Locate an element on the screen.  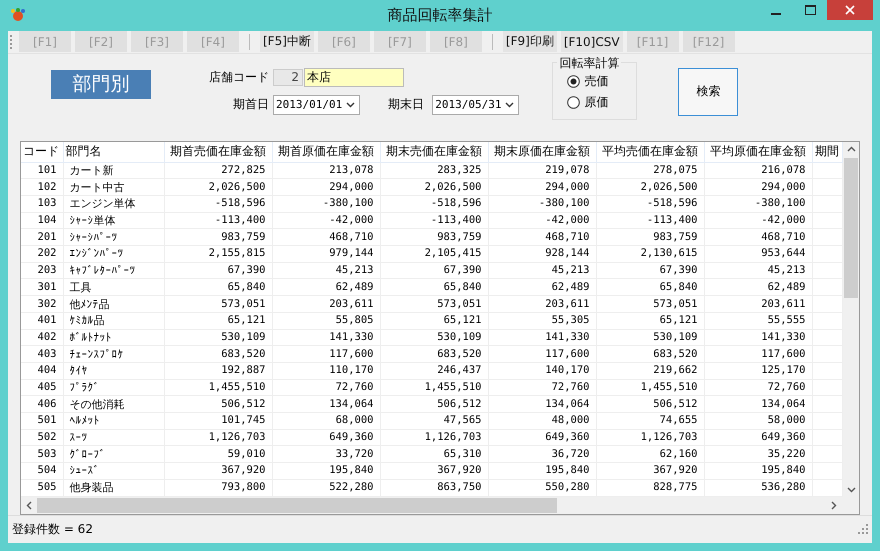
function-key-button: [F5]中断 is located at coordinates (287, 41).